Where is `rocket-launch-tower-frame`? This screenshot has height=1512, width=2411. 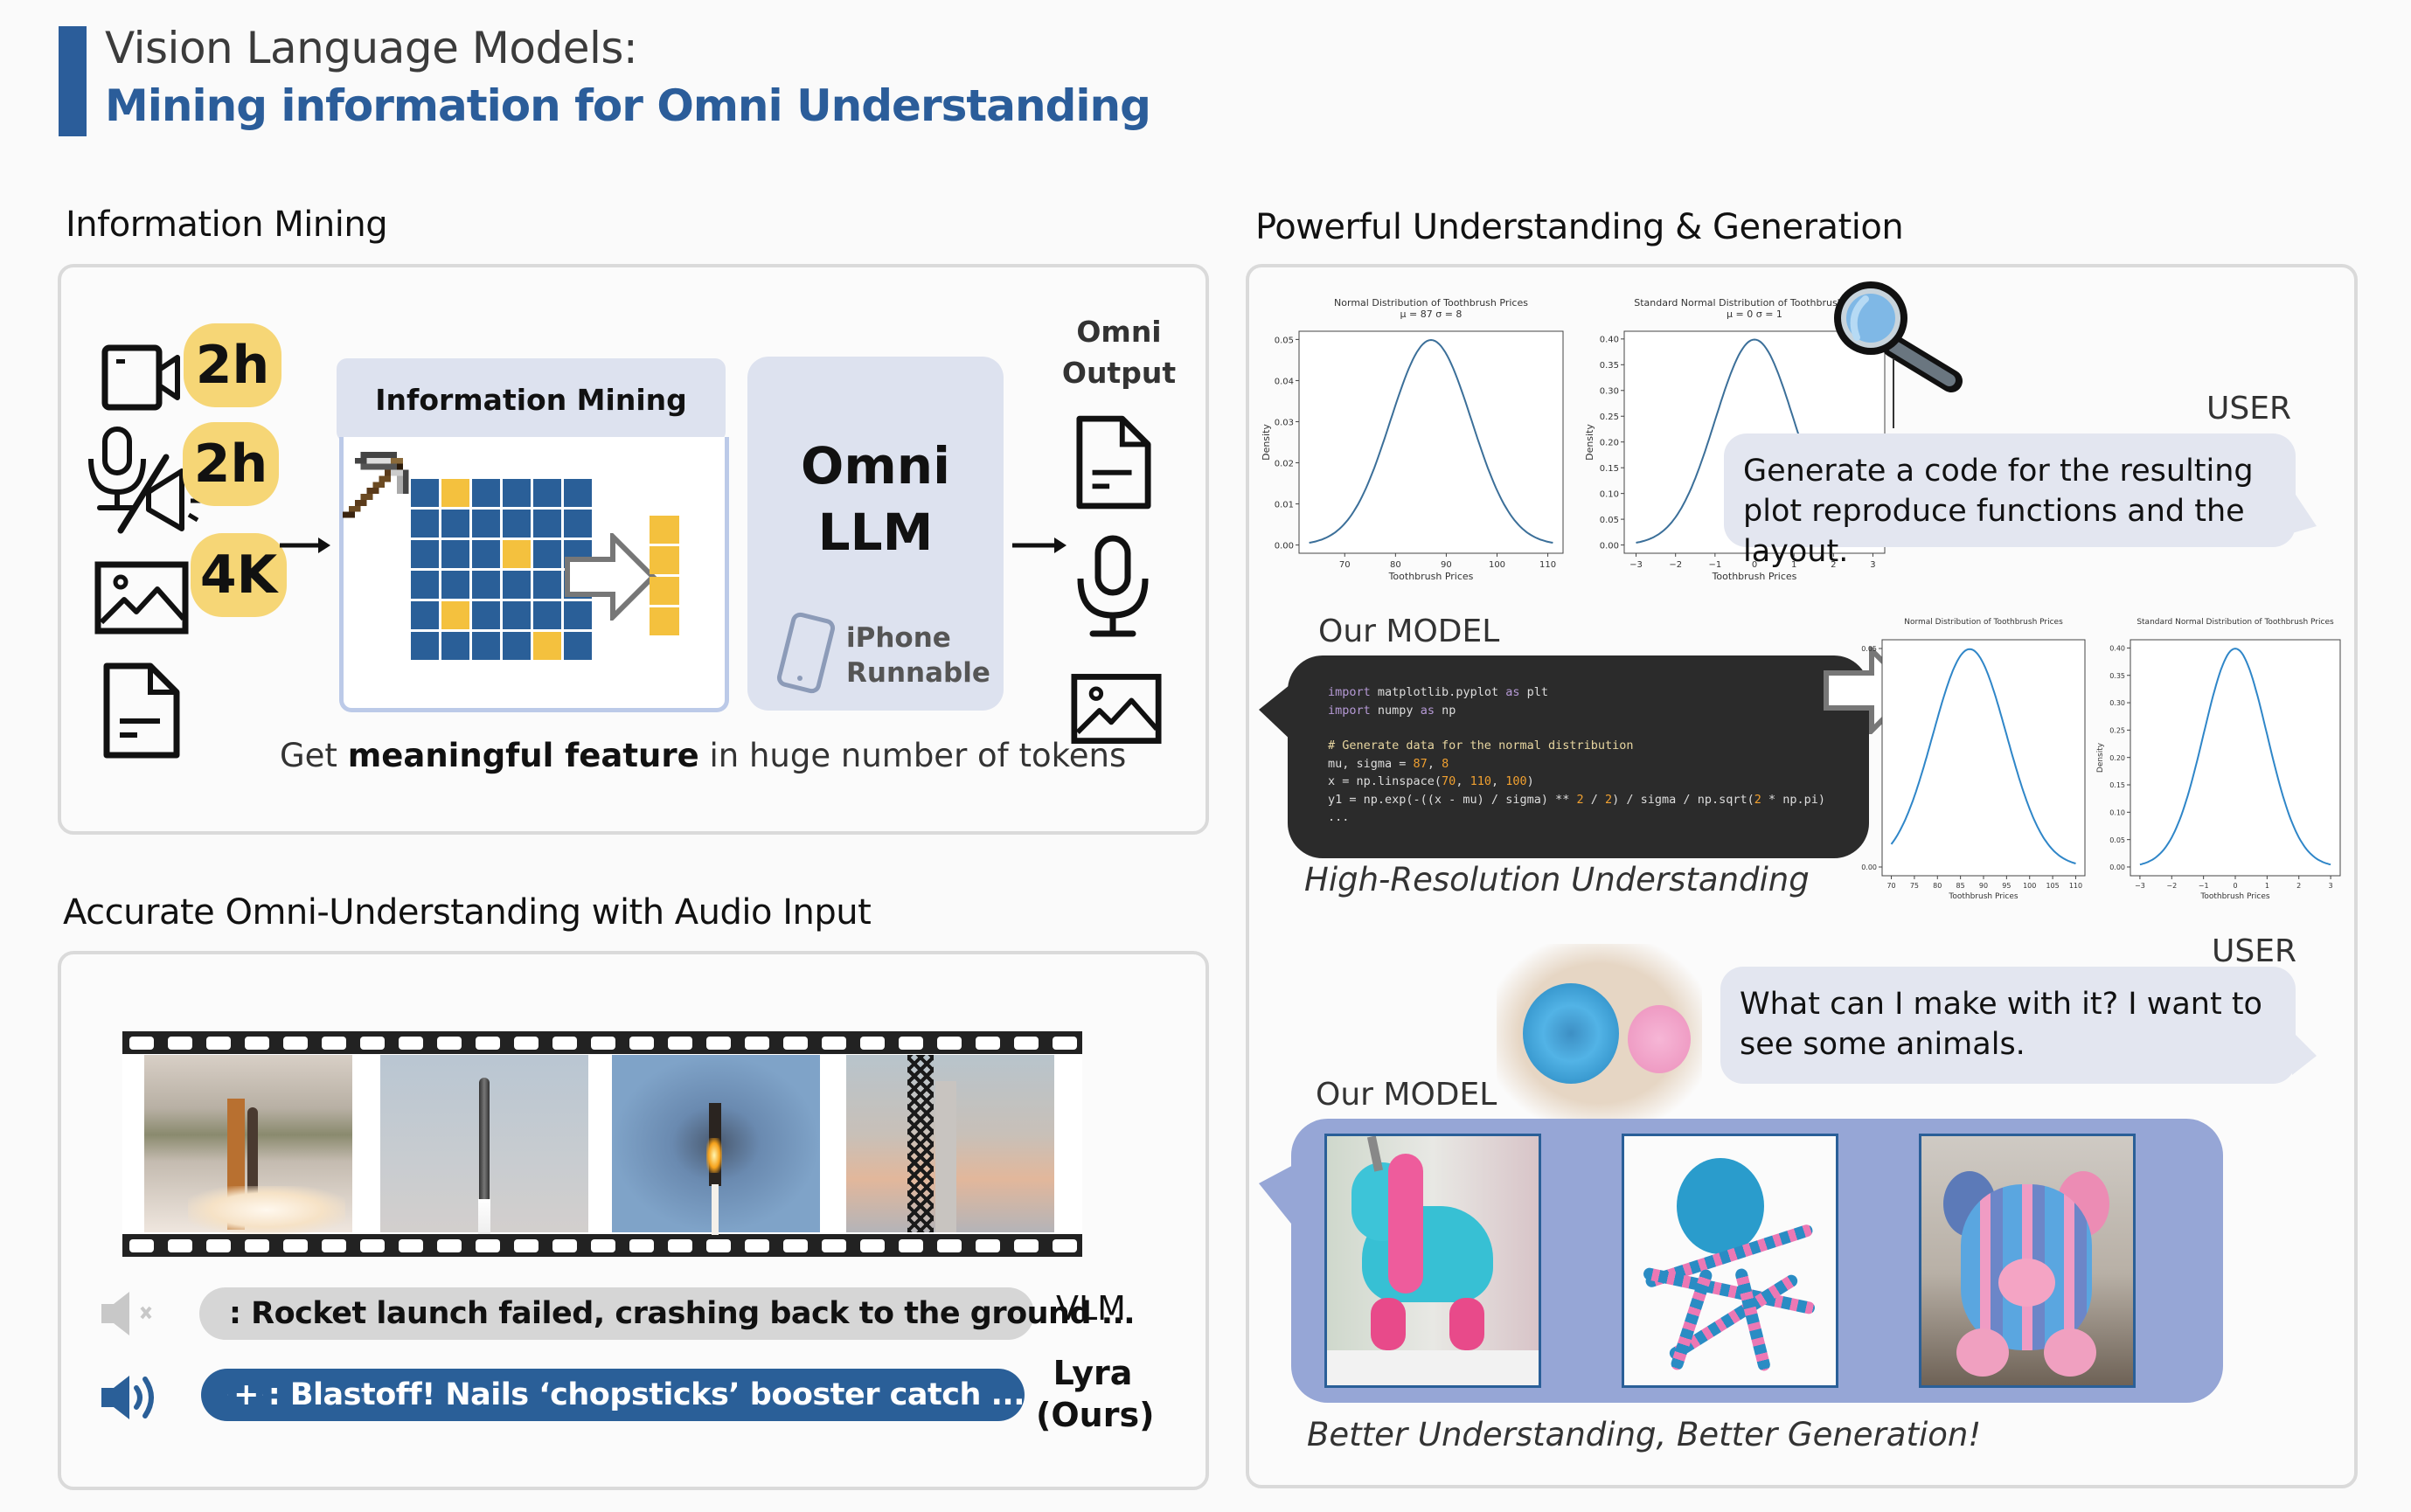
rocket-launch-tower-frame is located at coordinates (248, 1144).